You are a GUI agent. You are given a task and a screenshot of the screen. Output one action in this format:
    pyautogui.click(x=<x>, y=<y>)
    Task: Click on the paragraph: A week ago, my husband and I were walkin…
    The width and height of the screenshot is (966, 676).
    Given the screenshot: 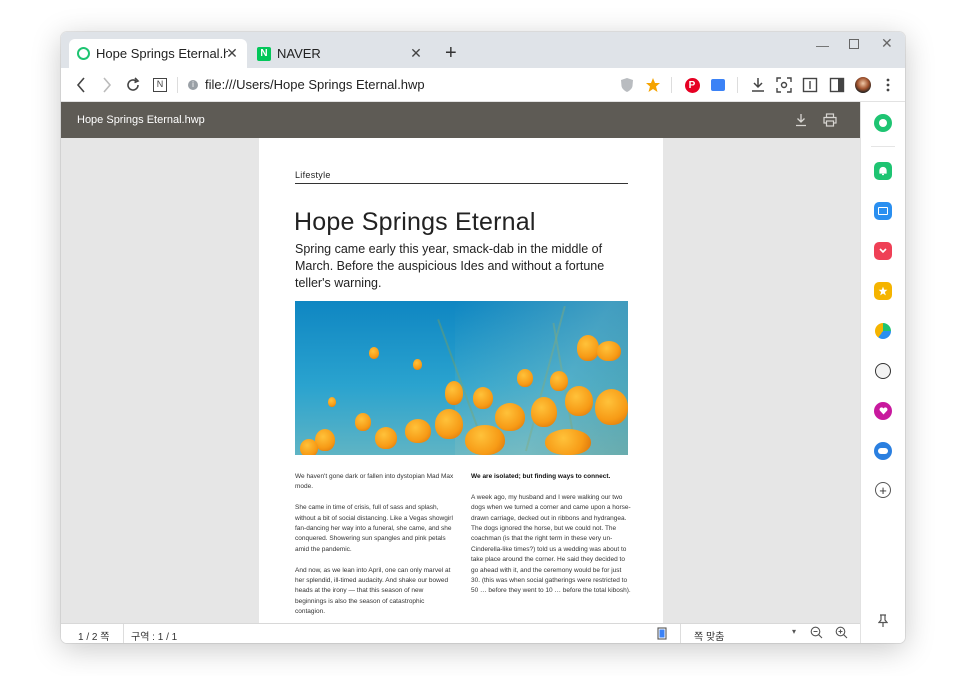 What is the action you would take?
    pyautogui.click(x=551, y=544)
    